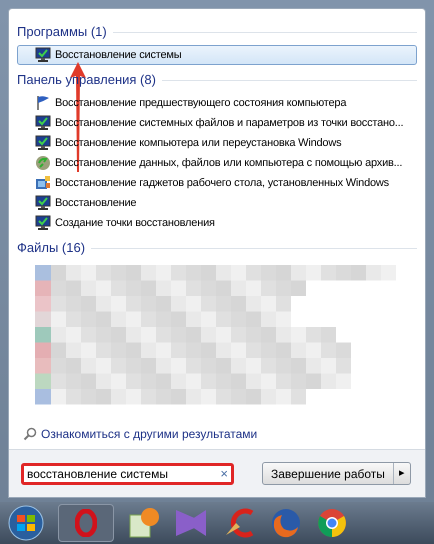  What do you see at coordinates (149, 434) in the screenshot?
I see `more-results-link: Ознакомиться с другими результатами` at bounding box center [149, 434].